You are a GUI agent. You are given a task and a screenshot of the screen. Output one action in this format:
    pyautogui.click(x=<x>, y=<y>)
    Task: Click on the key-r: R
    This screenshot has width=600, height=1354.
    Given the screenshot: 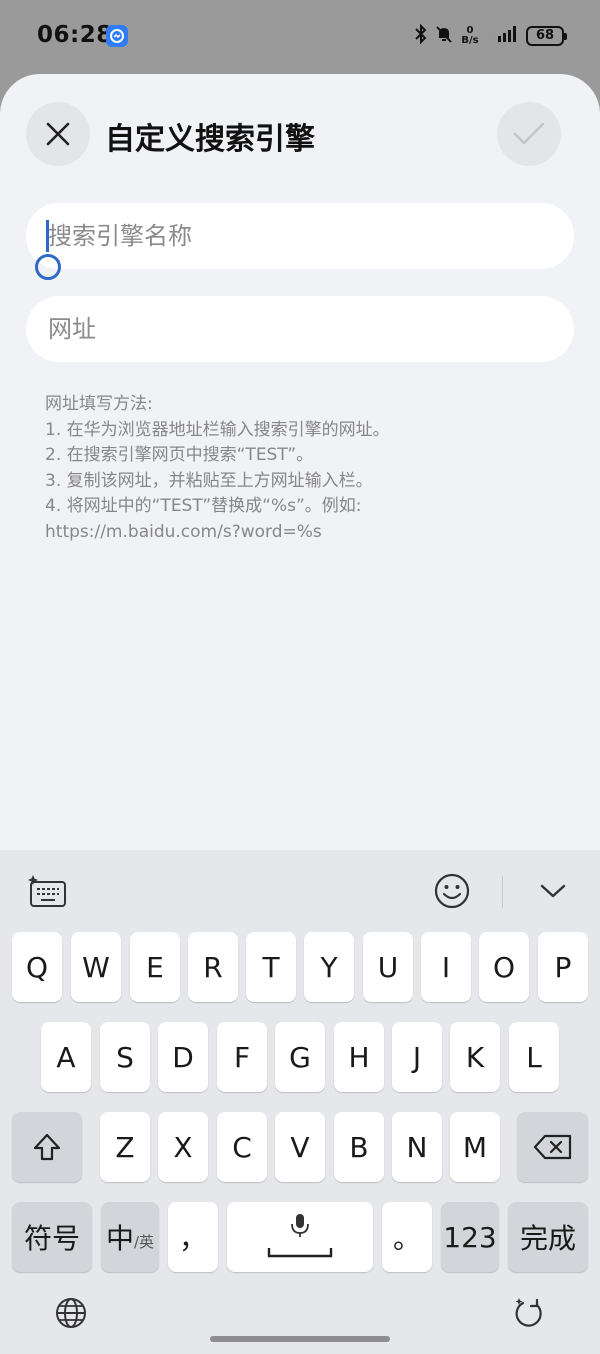 What is the action you would take?
    pyautogui.click(x=213, y=967)
    